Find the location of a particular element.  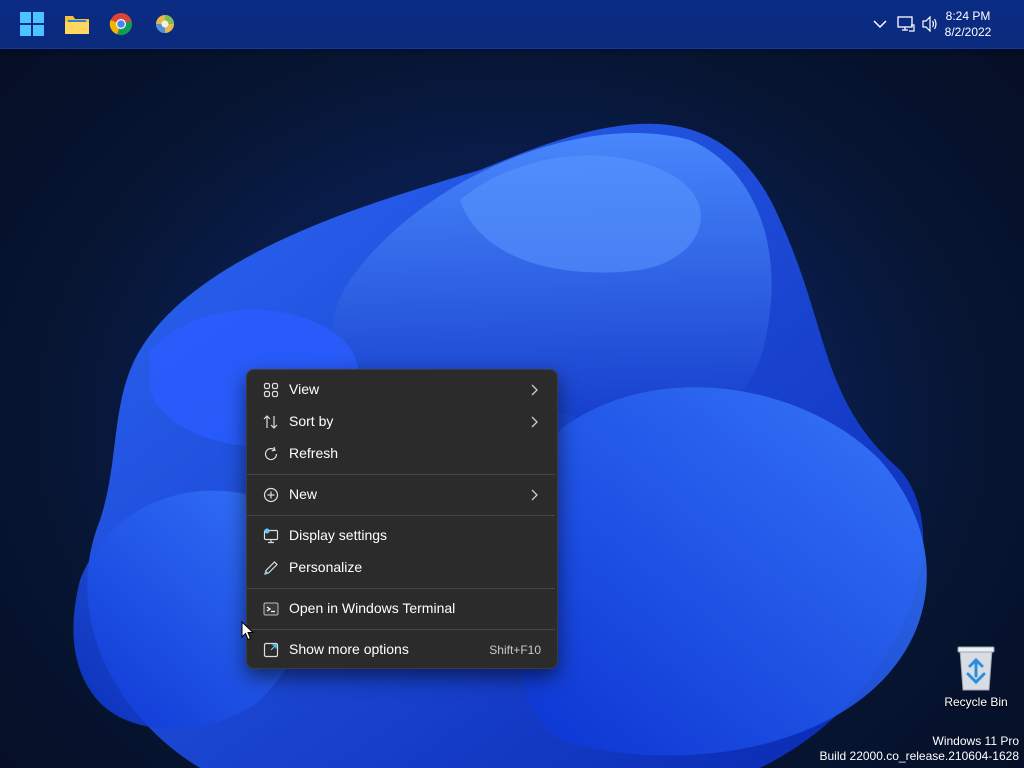

grid-icon is located at coordinates (271, 390).